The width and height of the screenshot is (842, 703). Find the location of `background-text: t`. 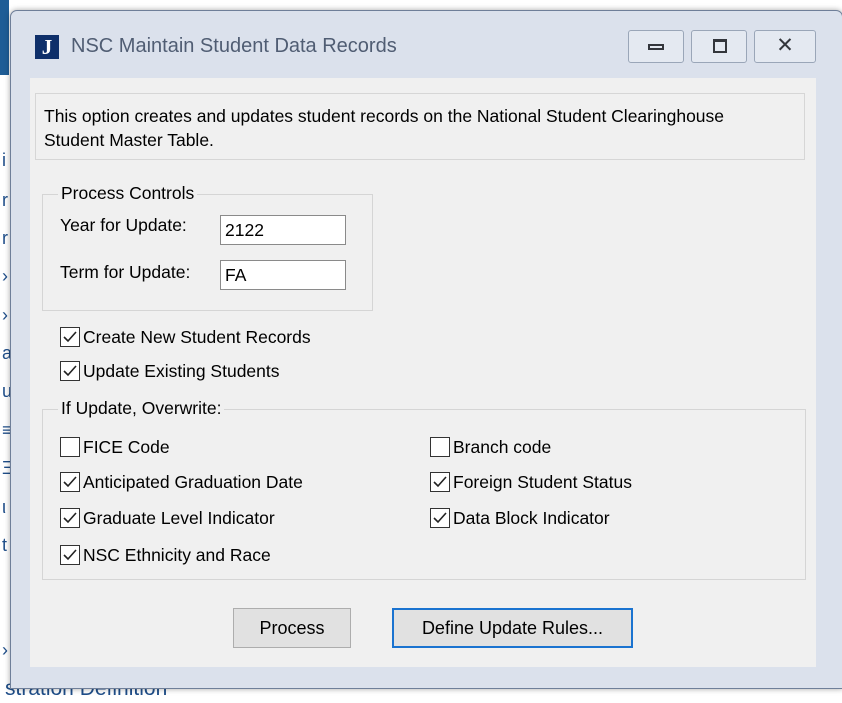

background-text: t is located at coordinates (5, 545).